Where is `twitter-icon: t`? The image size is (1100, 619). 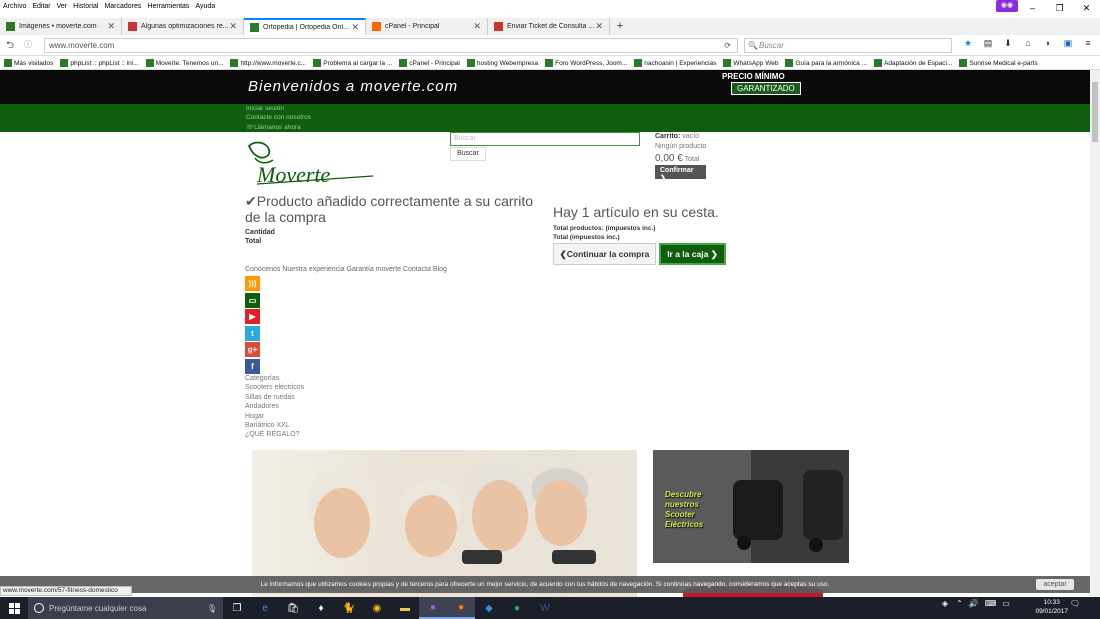 twitter-icon: t is located at coordinates (252, 333).